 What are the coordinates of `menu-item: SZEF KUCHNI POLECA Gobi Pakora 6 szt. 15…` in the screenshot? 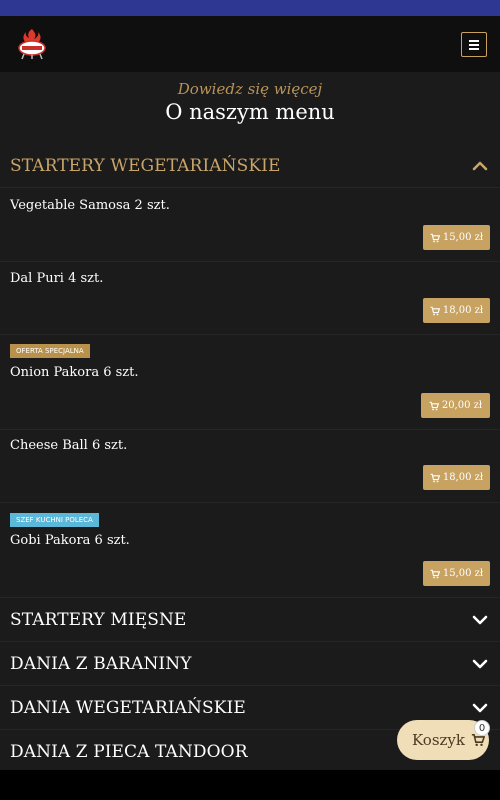 It's located at (250, 550).